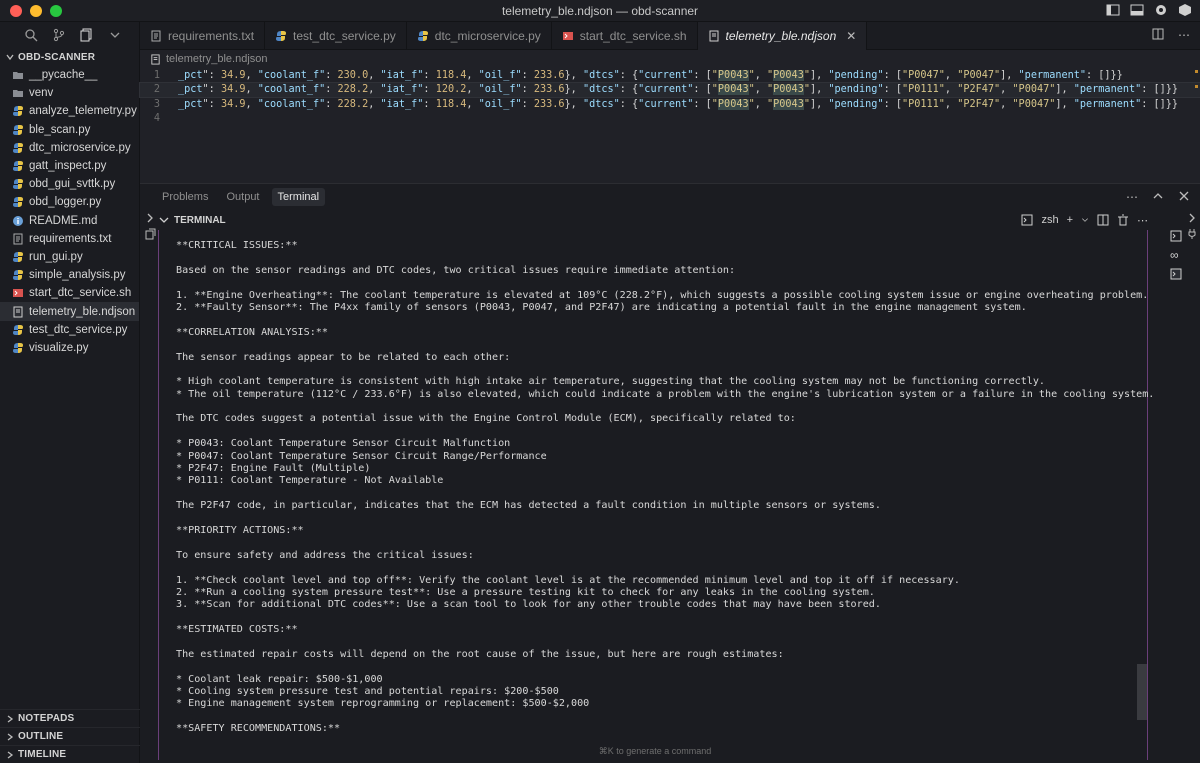 The width and height of the screenshot is (1200, 763). What do you see at coordinates (69, 293) in the screenshot?
I see `file-item: start_dtc_service.sh` at bounding box center [69, 293].